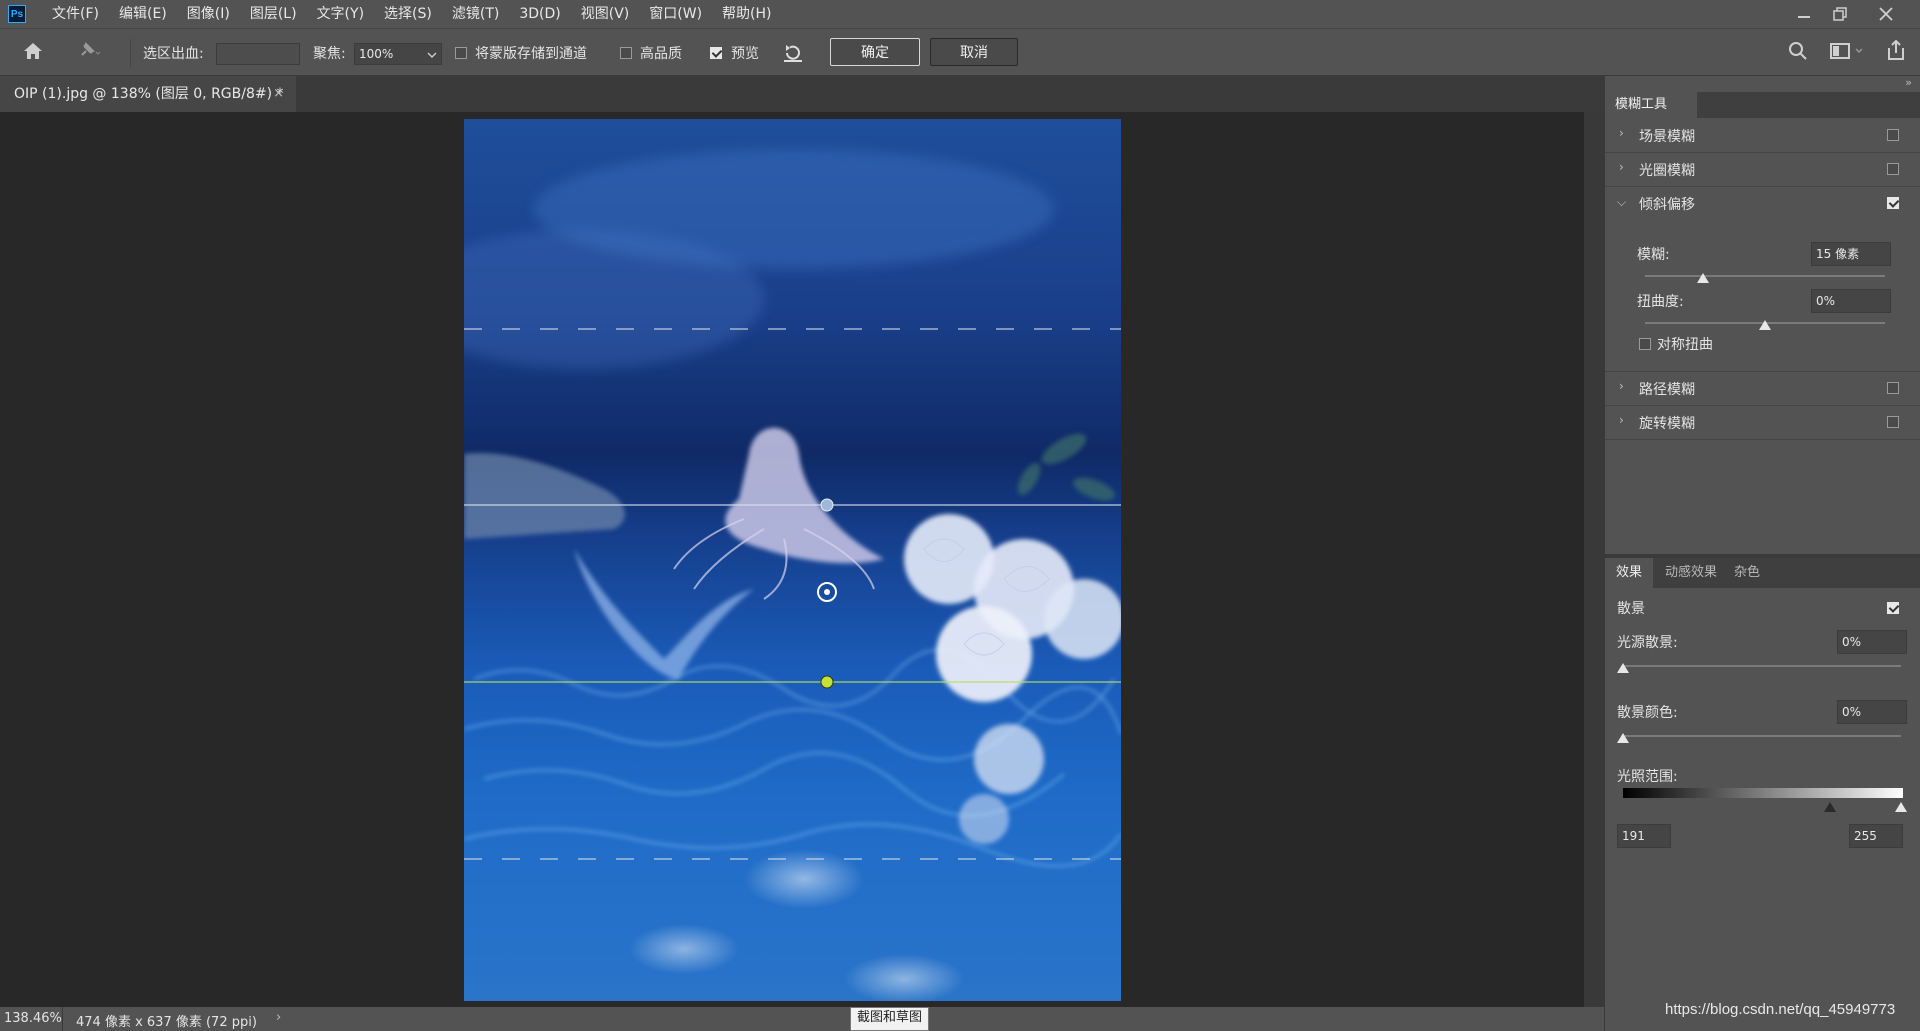 This screenshot has width=1920, height=1031. Describe the element at coordinates (273, 14) in the screenshot. I see `menu-layer: 图层(L)` at that location.